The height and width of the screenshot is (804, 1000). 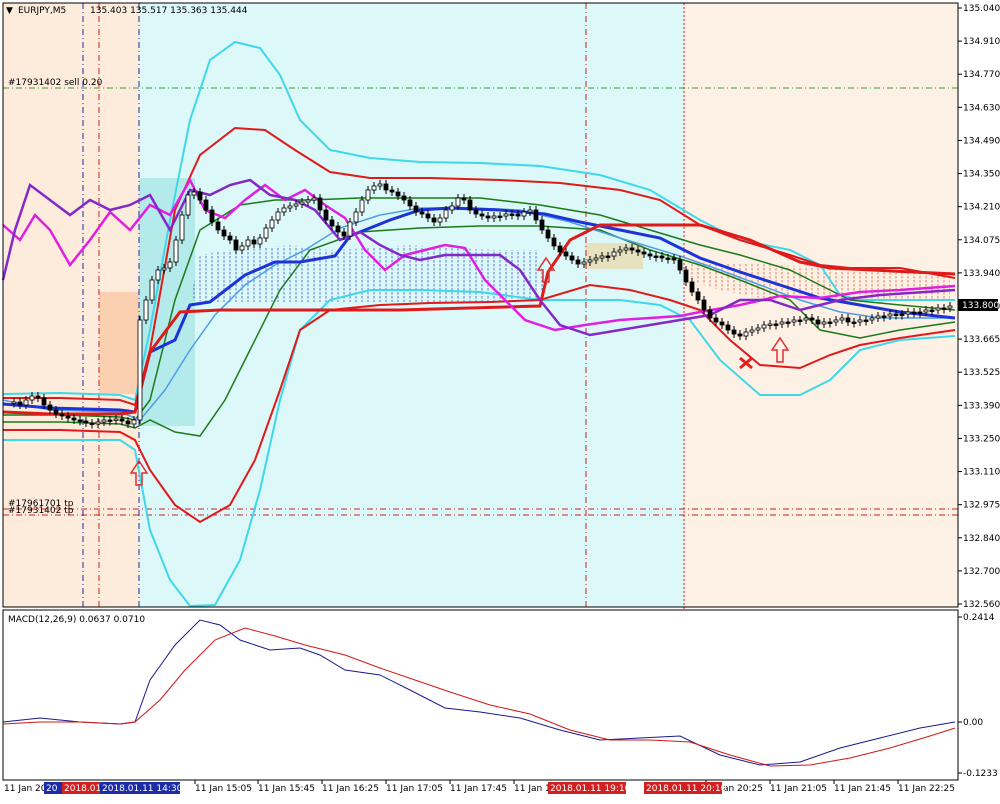 I want to click on time-tick-label: 11 Jan 21:05, so click(x=798, y=789).